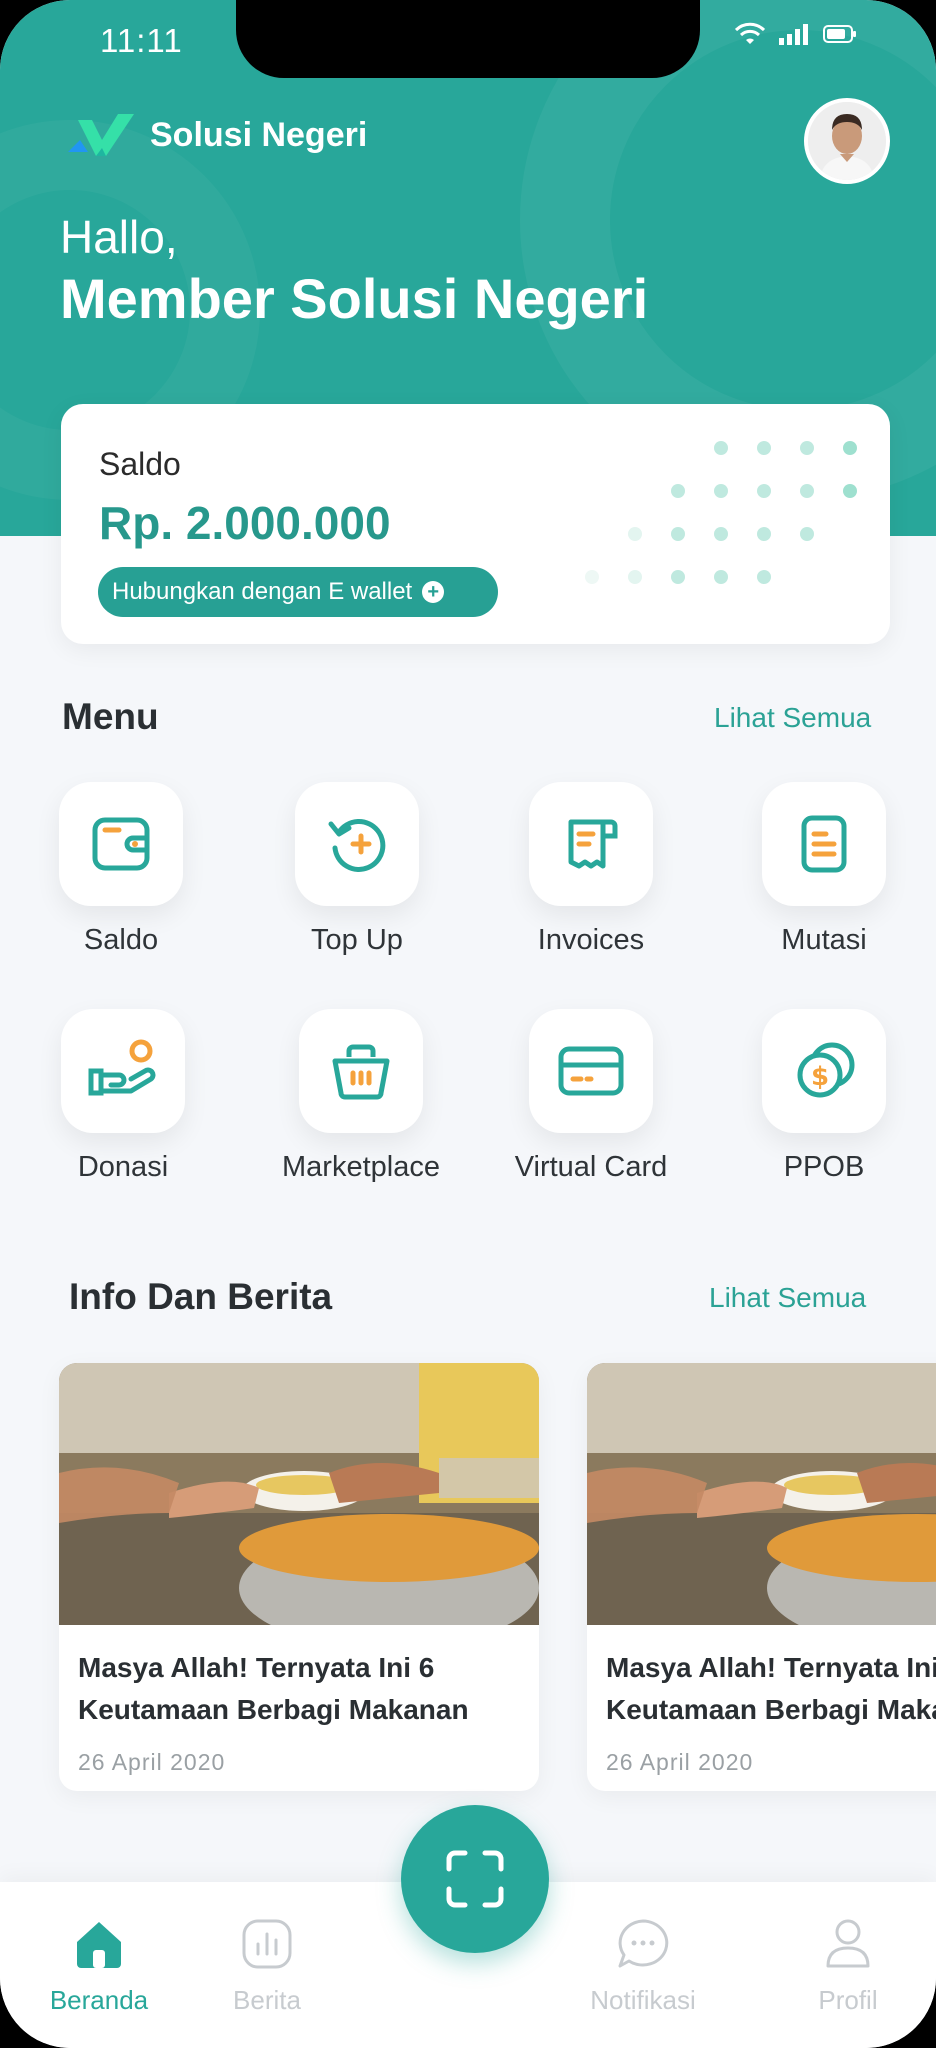  I want to click on coins-icon: $, so click(826, 1070).